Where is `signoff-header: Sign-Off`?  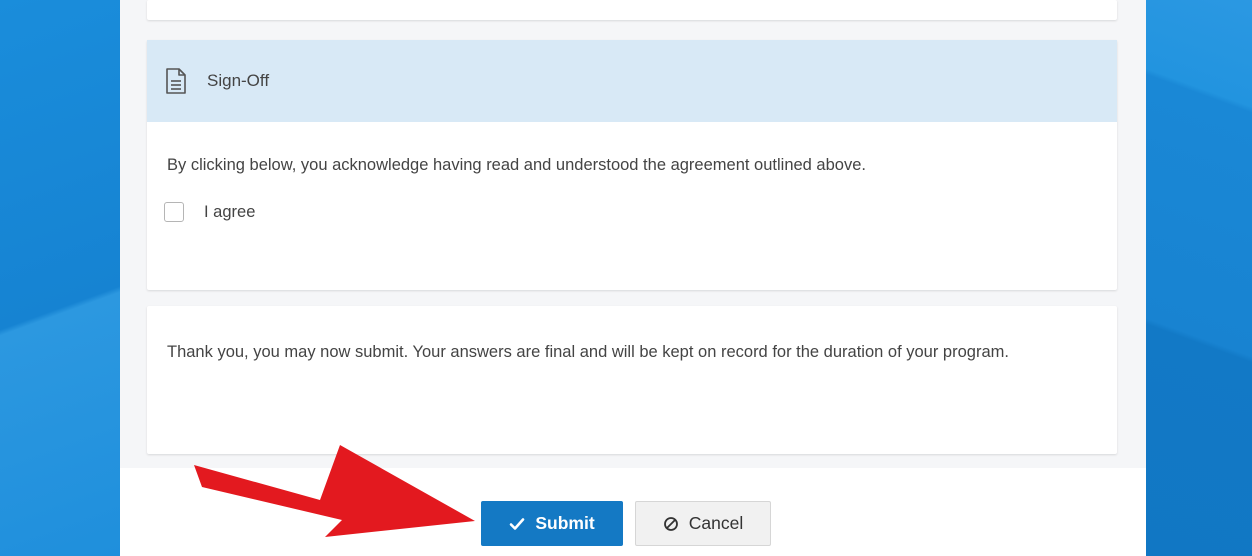
signoff-header: Sign-Off is located at coordinates (632, 81).